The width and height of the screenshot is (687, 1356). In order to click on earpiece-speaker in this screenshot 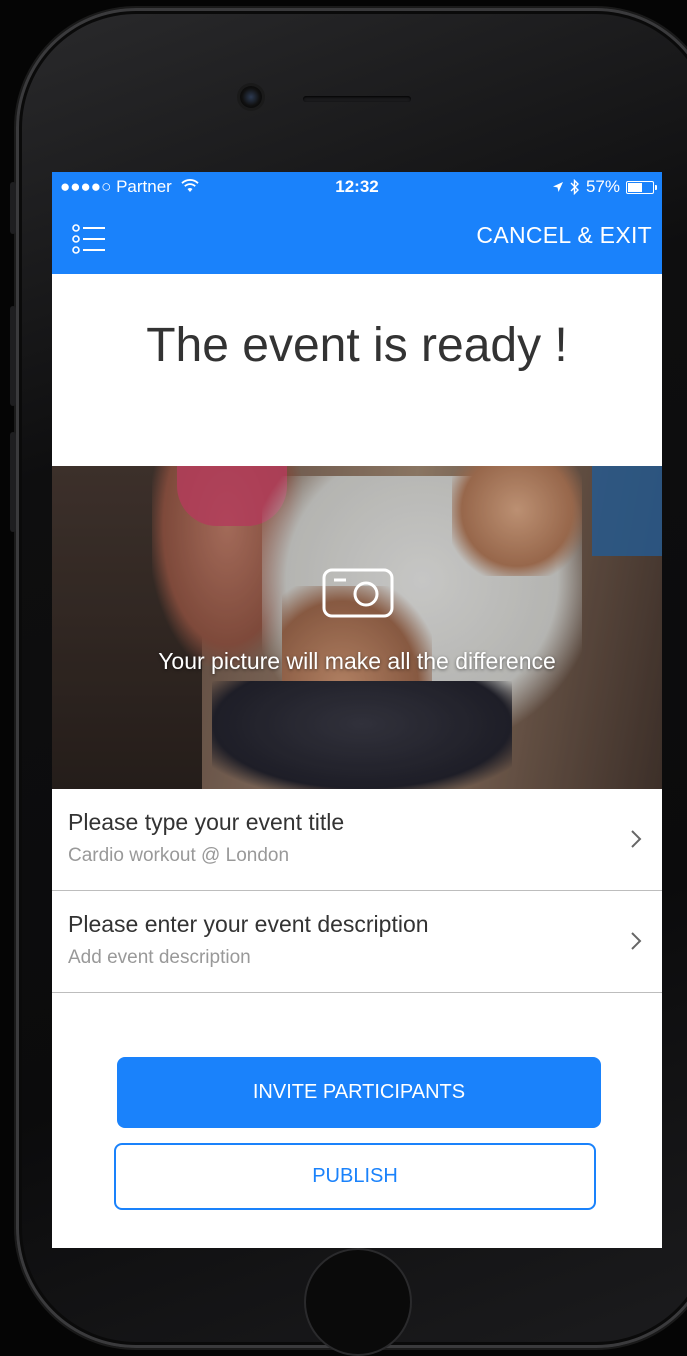, I will do `click(357, 99)`.